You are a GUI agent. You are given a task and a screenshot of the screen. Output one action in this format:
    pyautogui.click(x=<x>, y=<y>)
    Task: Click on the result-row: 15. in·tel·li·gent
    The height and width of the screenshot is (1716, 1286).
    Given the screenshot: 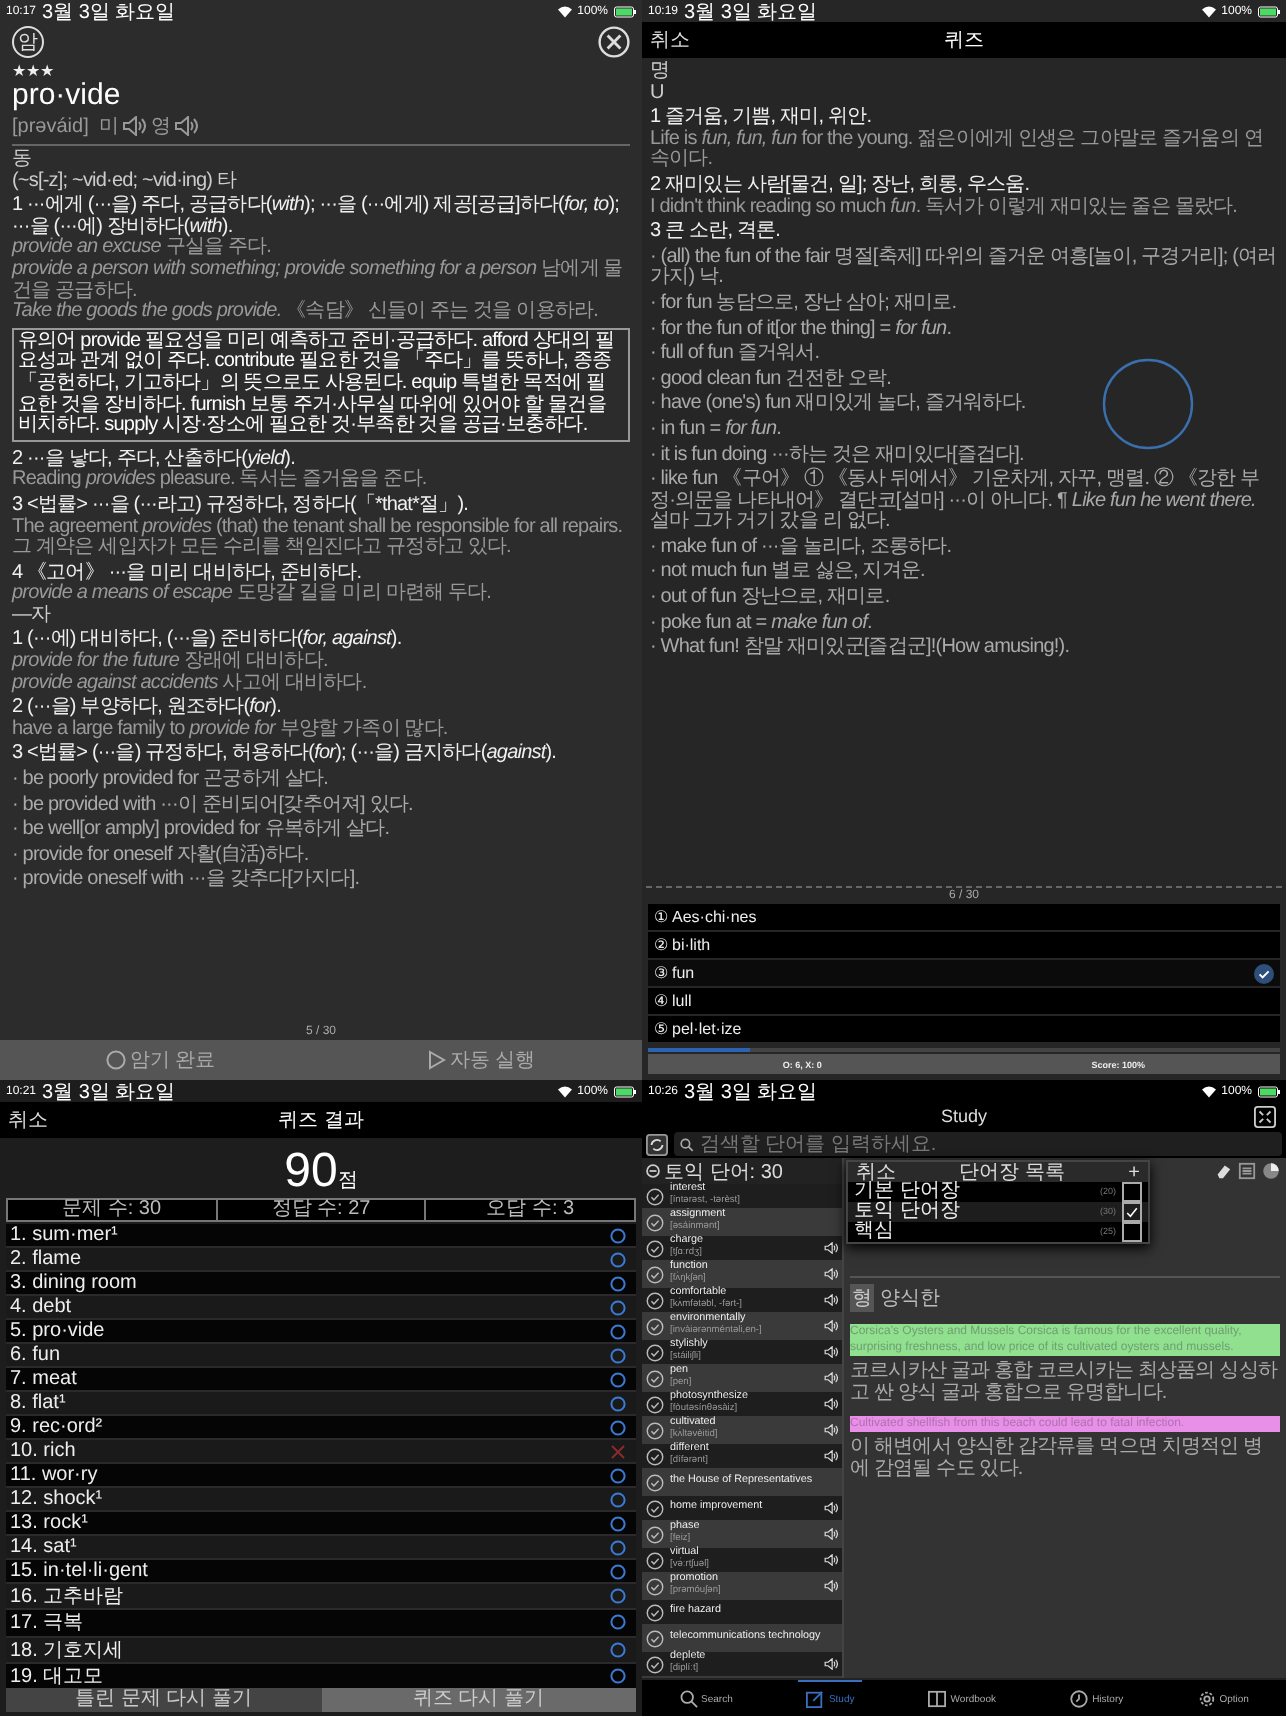 What is the action you would take?
    pyautogui.click(x=321, y=1572)
    